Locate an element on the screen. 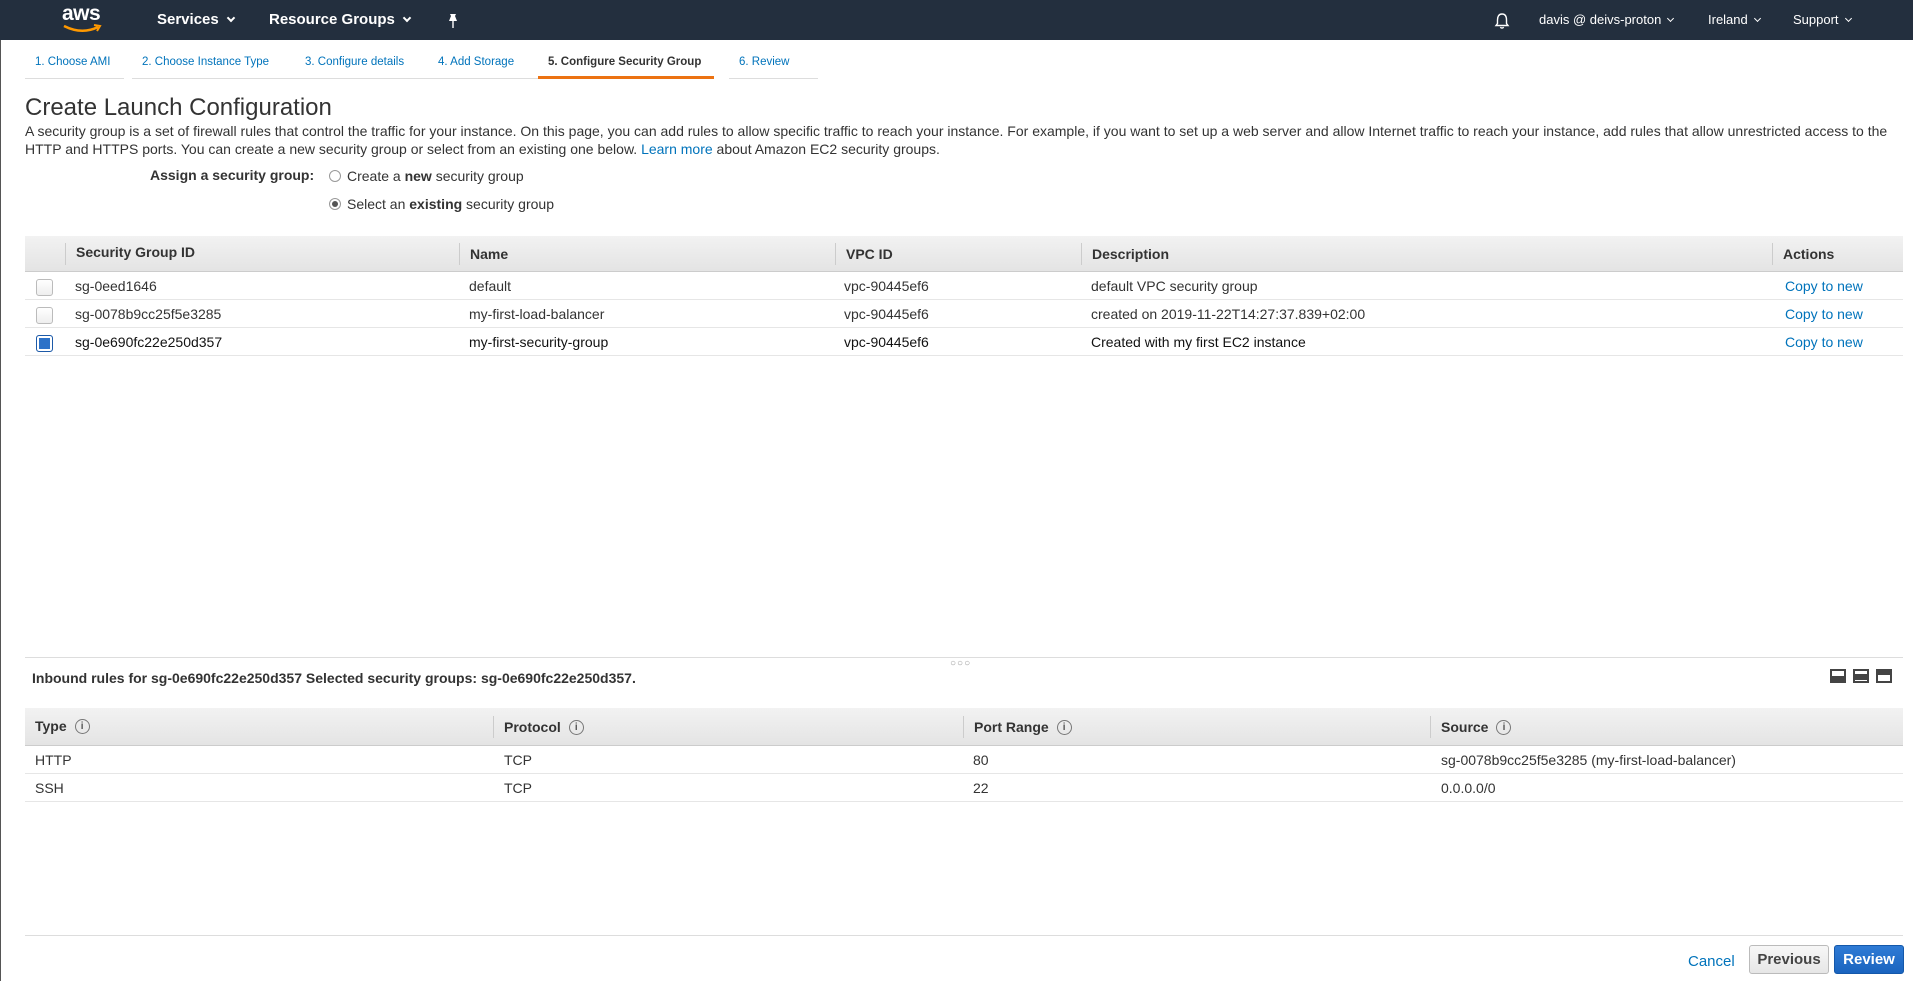 The height and width of the screenshot is (981, 1913). account-menu: davis @ deivs-proton is located at coordinates (1607, 20).